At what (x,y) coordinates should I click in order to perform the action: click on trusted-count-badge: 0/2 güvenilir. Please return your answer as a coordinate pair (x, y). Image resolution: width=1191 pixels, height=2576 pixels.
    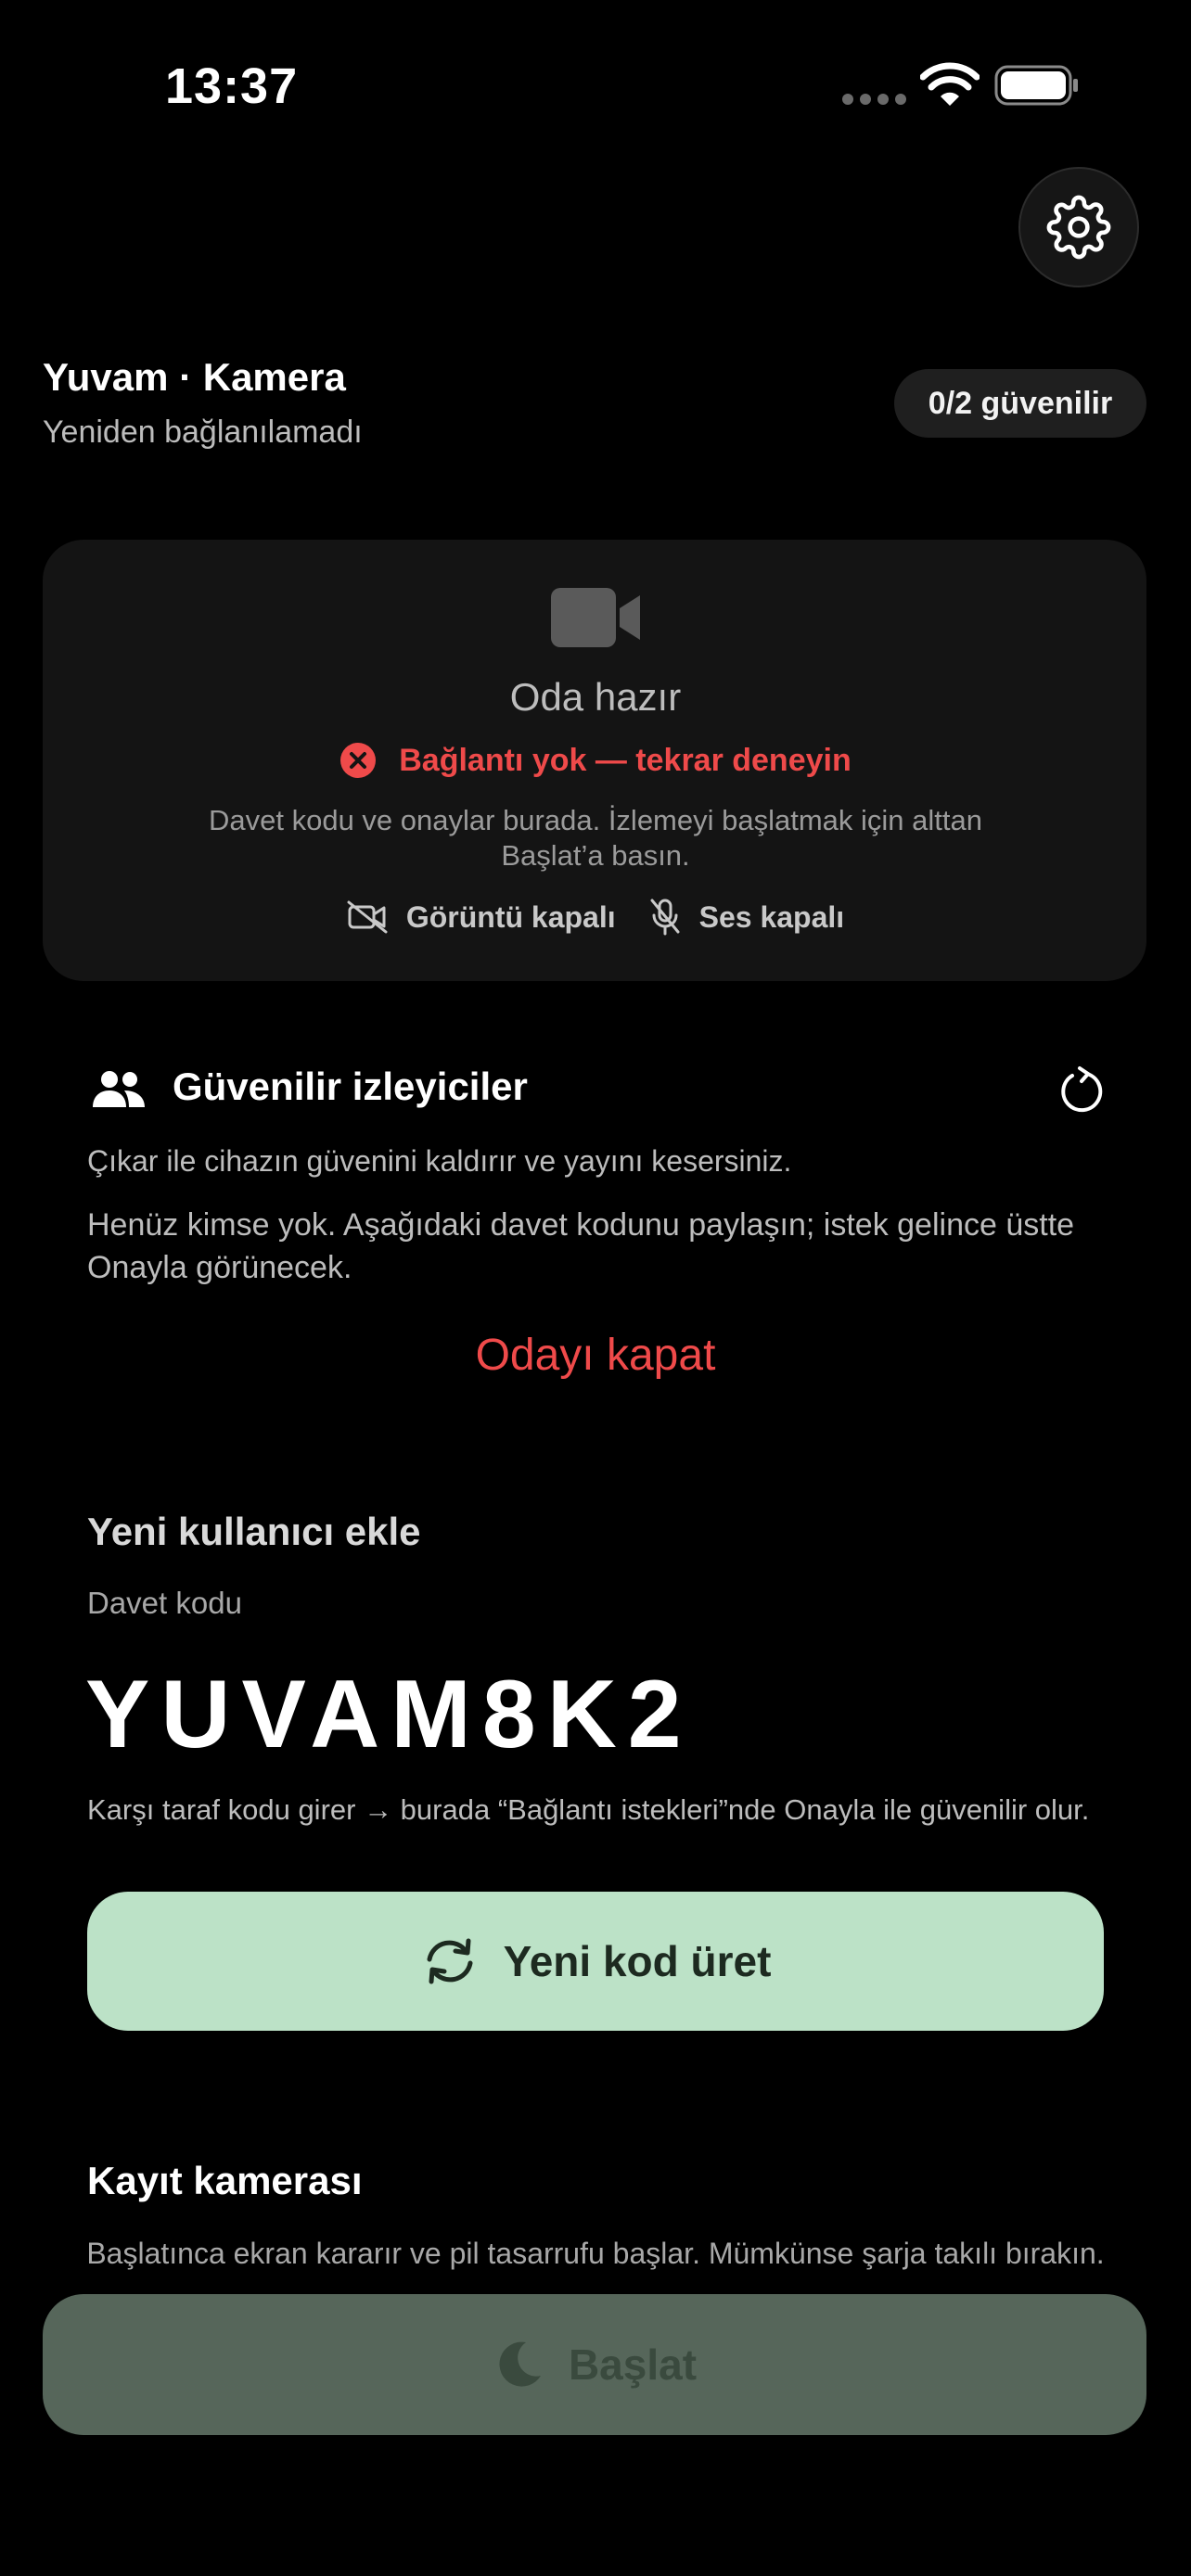
    Looking at the image, I should click on (1020, 403).